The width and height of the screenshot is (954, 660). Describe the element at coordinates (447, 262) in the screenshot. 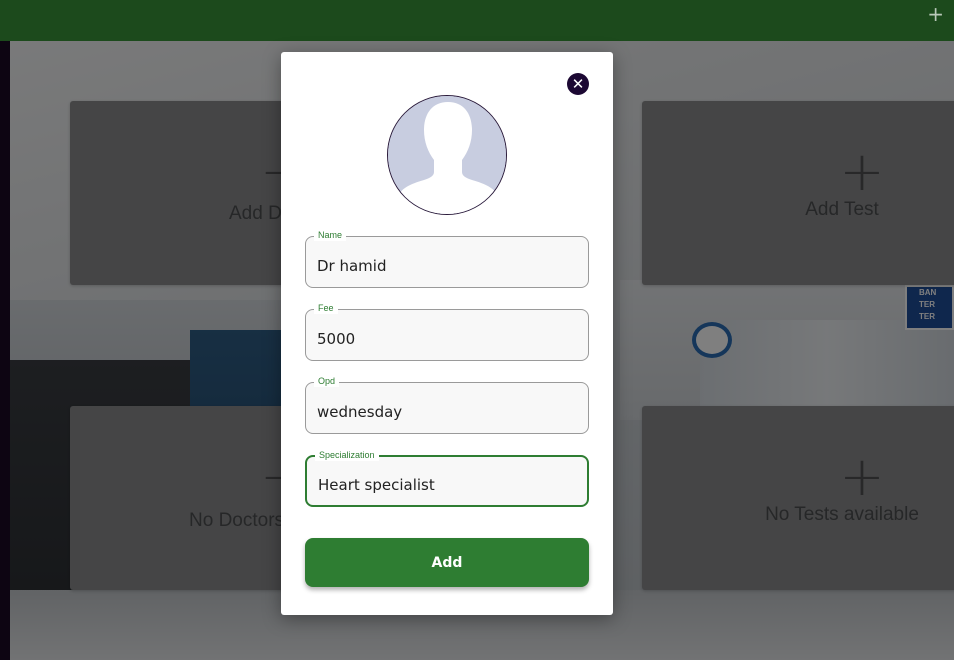

I see `name-input` at that location.